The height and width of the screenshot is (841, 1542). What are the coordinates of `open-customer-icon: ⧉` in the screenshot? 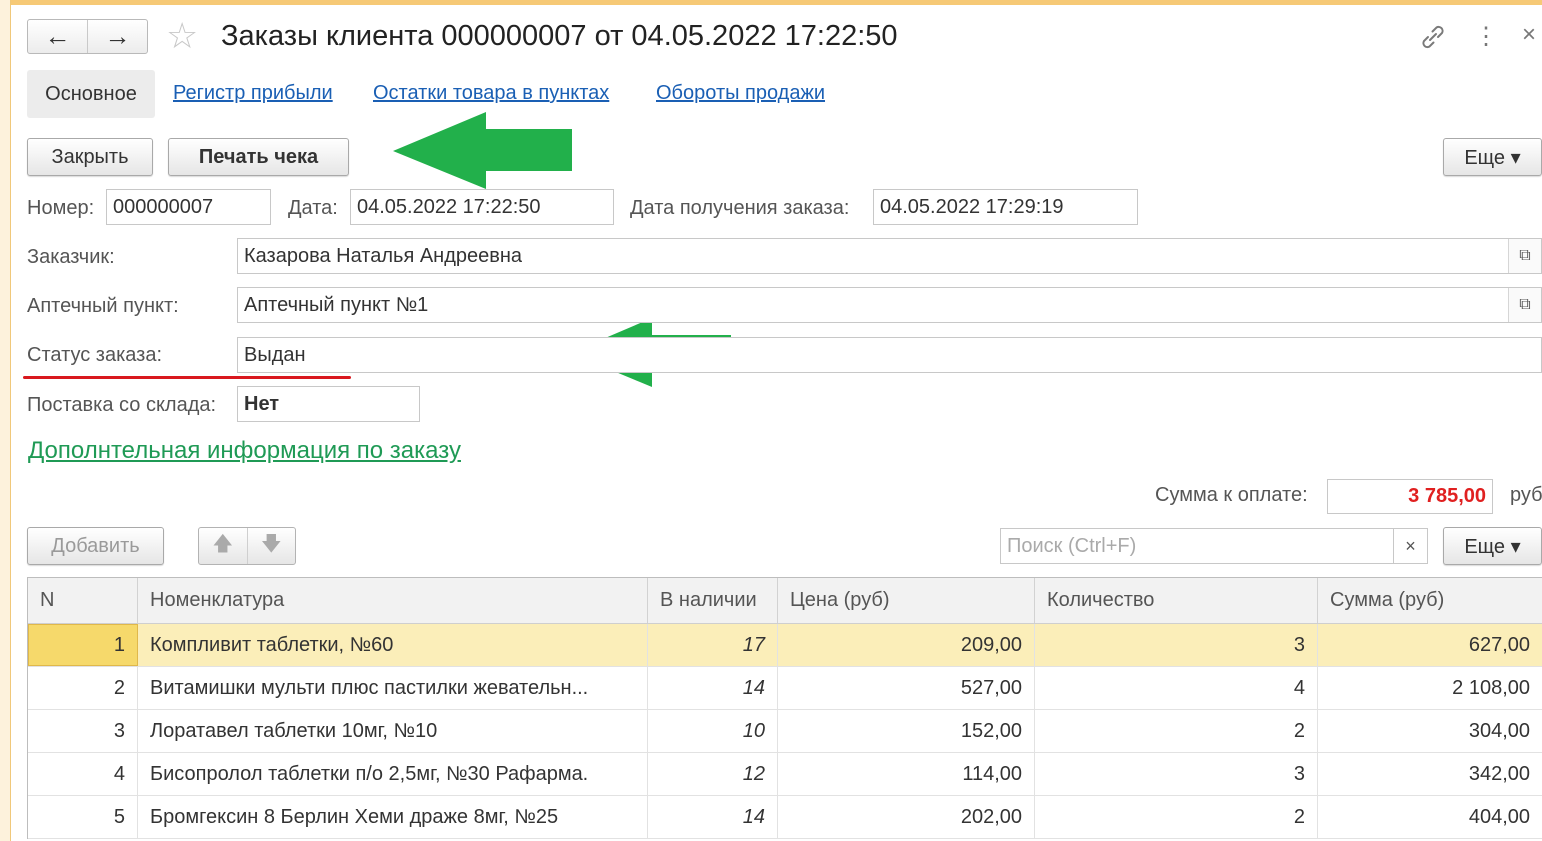 It's located at (1524, 256).